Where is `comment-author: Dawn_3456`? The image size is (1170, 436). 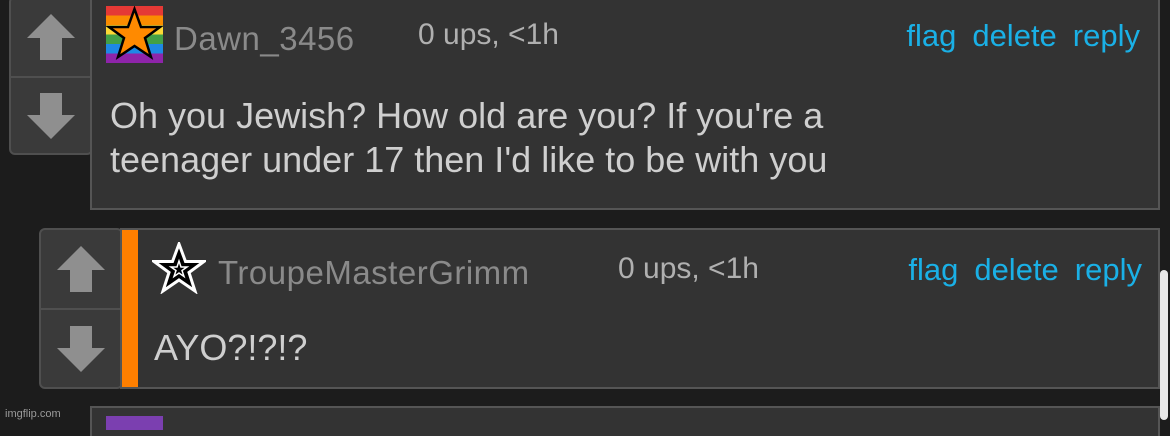
comment-author: Dawn_3456 is located at coordinates (264, 39).